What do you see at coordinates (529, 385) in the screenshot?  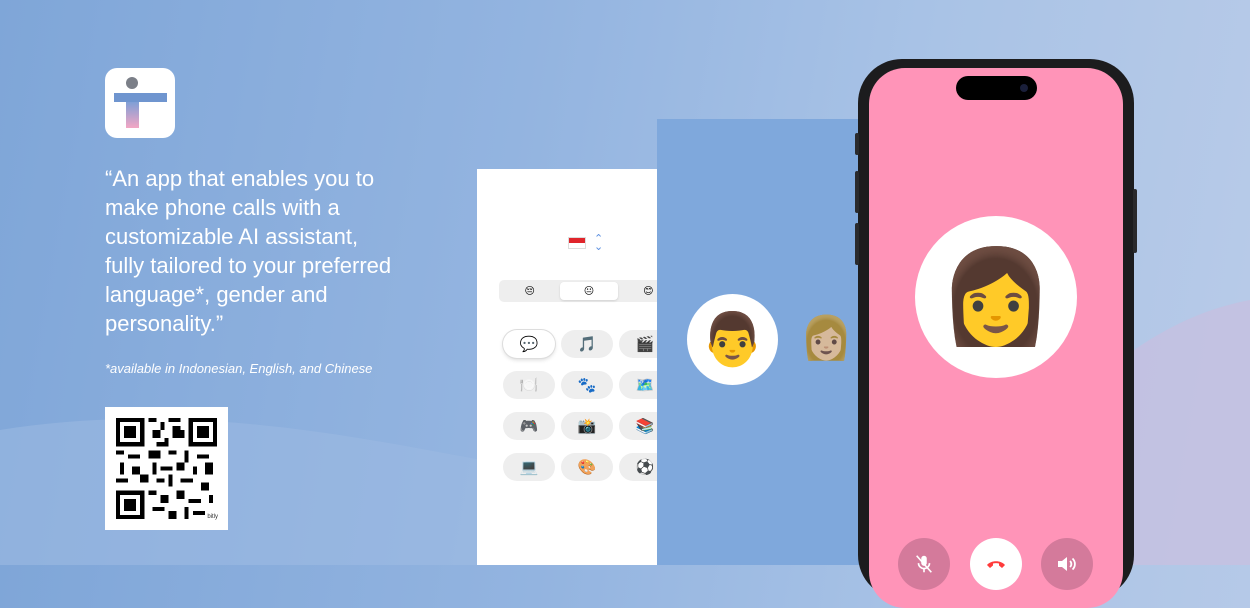 I see `topic-food-button: 🍽️` at bounding box center [529, 385].